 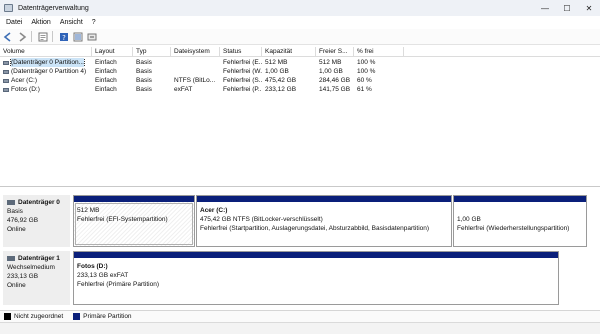 What do you see at coordinates (364, 80) in the screenshot?
I see `volume-percent-free: 60 %` at bounding box center [364, 80].